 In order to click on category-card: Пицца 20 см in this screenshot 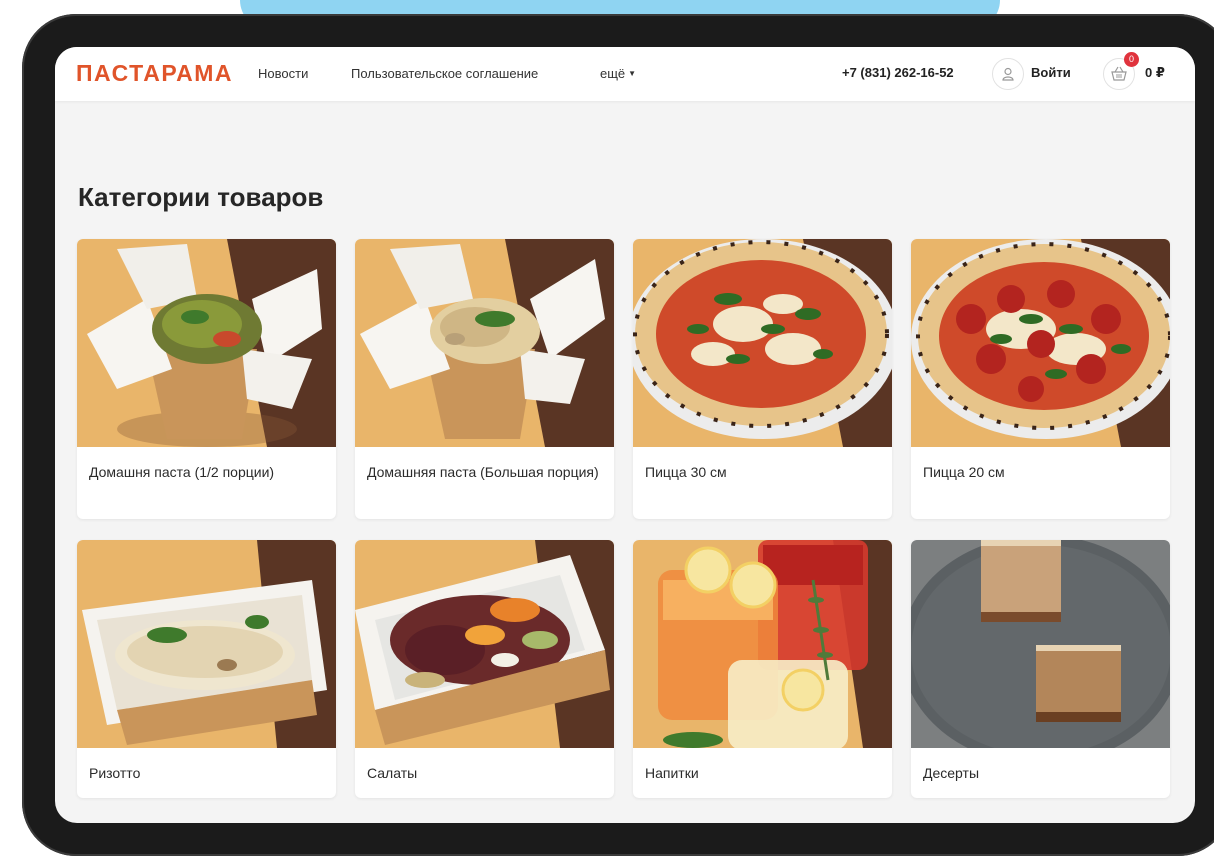, I will do `click(1040, 379)`.